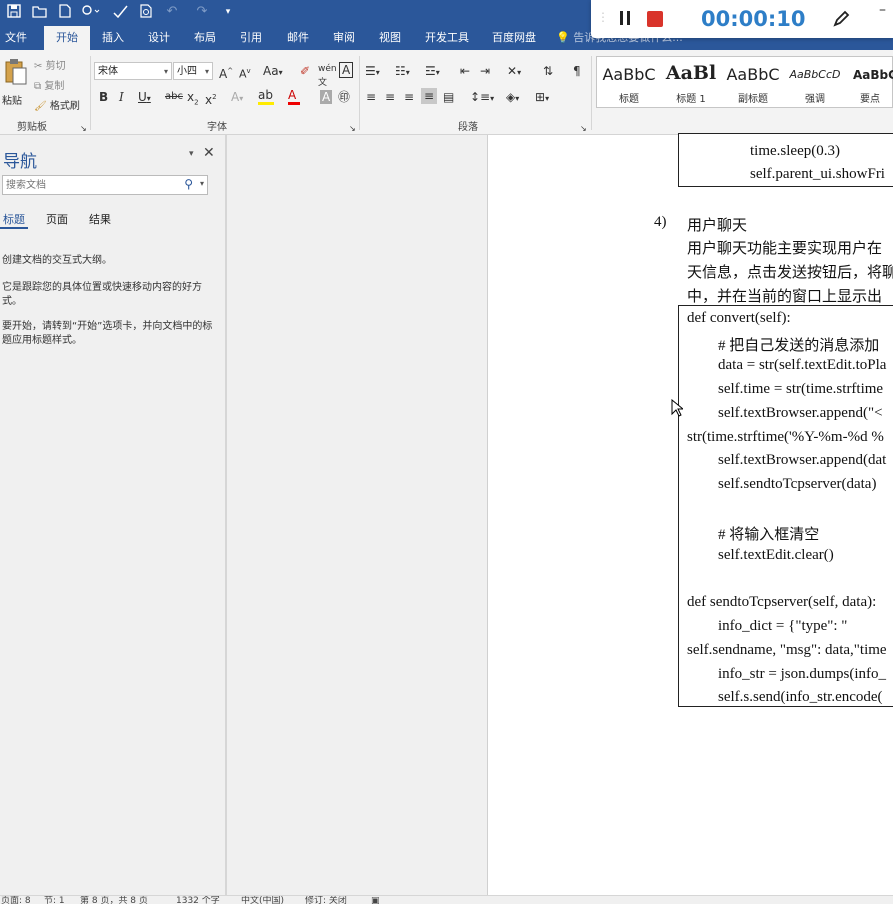 The image size is (893, 904). I want to click on tab-design: 设计, so click(159, 38).